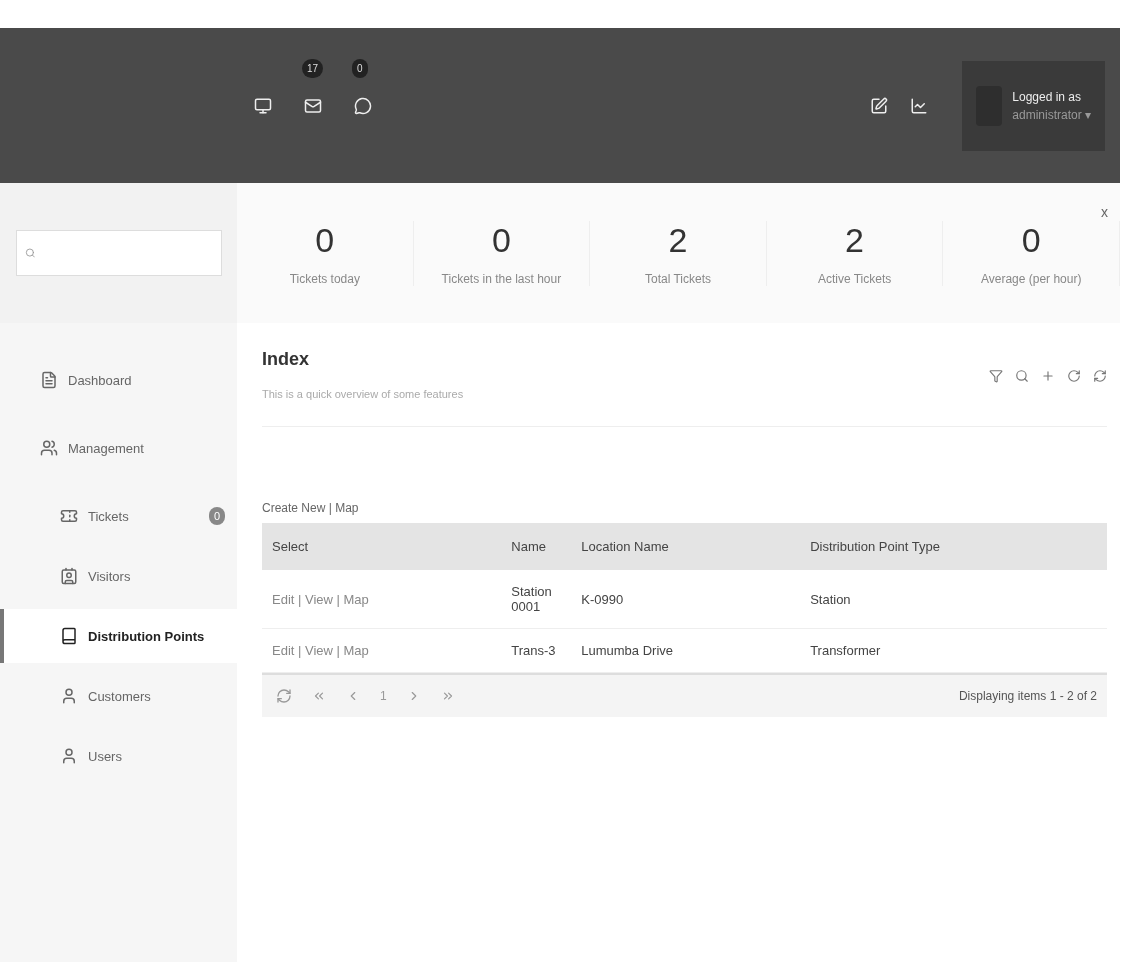 The image size is (1135, 962). What do you see at coordinates (118, 756) in the screenshot?
I see `sidebar-item: Users` at bounding box center [118, 756].